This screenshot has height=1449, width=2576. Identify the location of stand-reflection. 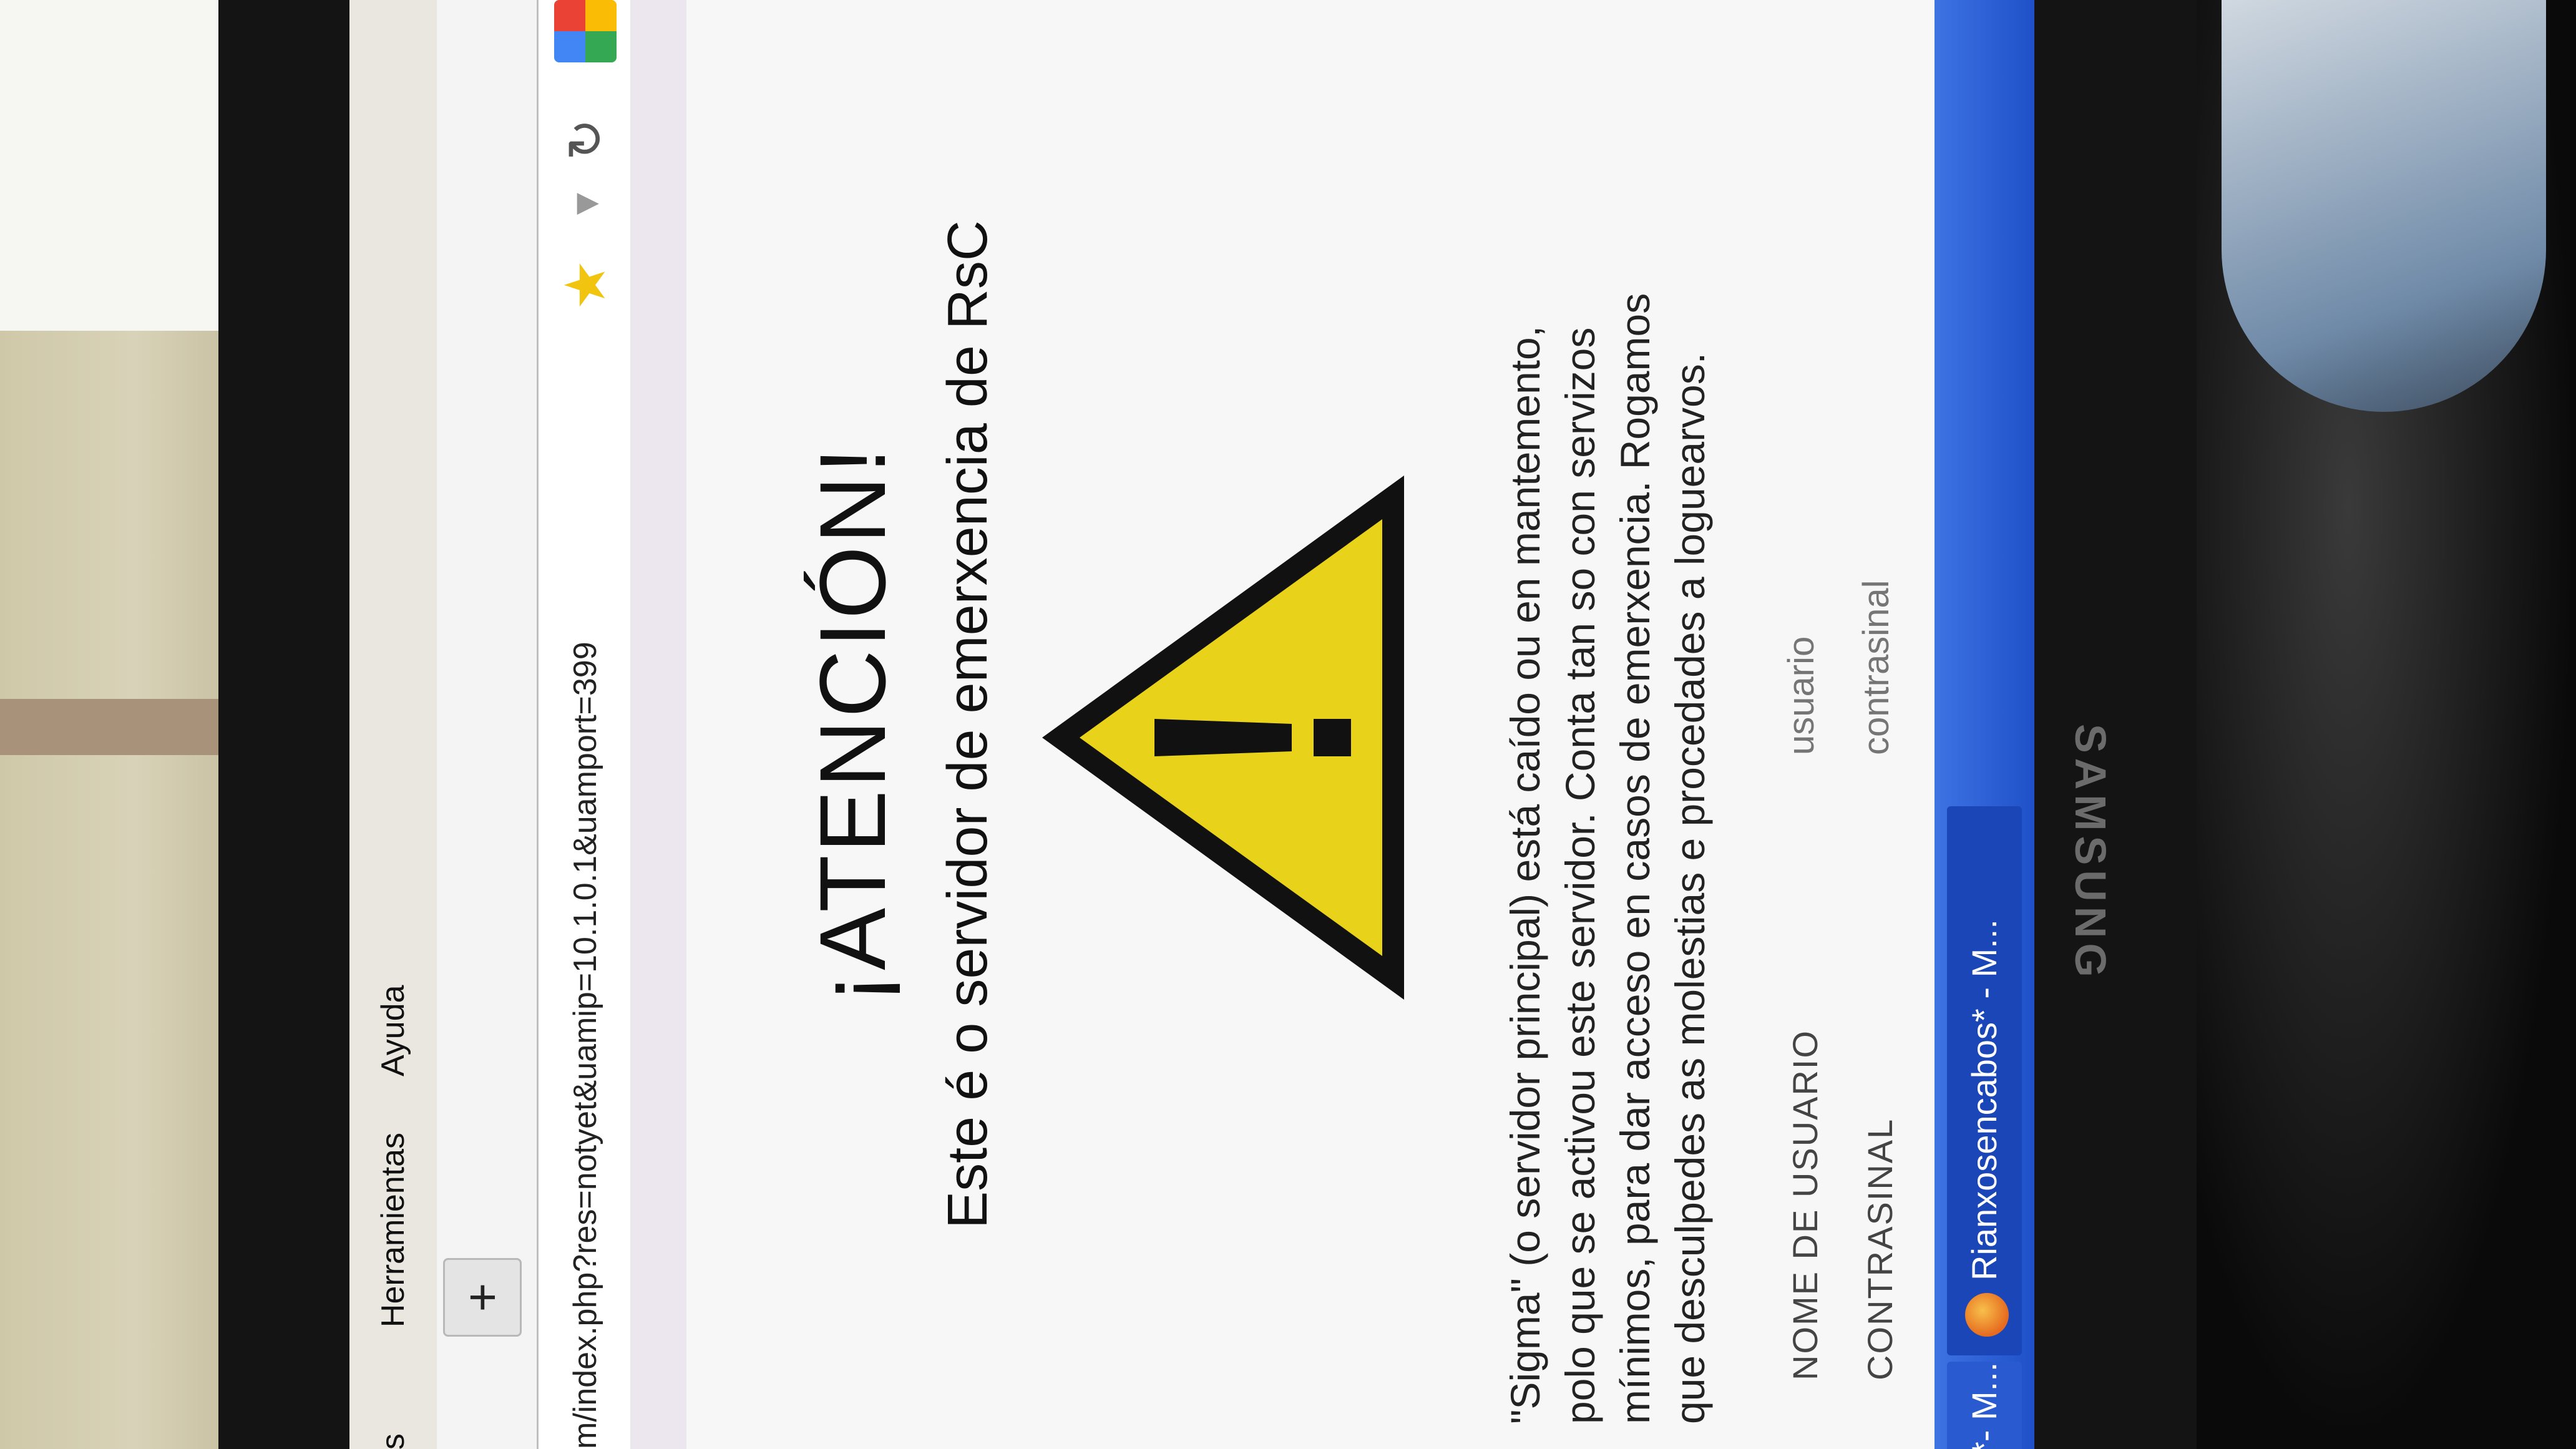
(2384, 206).